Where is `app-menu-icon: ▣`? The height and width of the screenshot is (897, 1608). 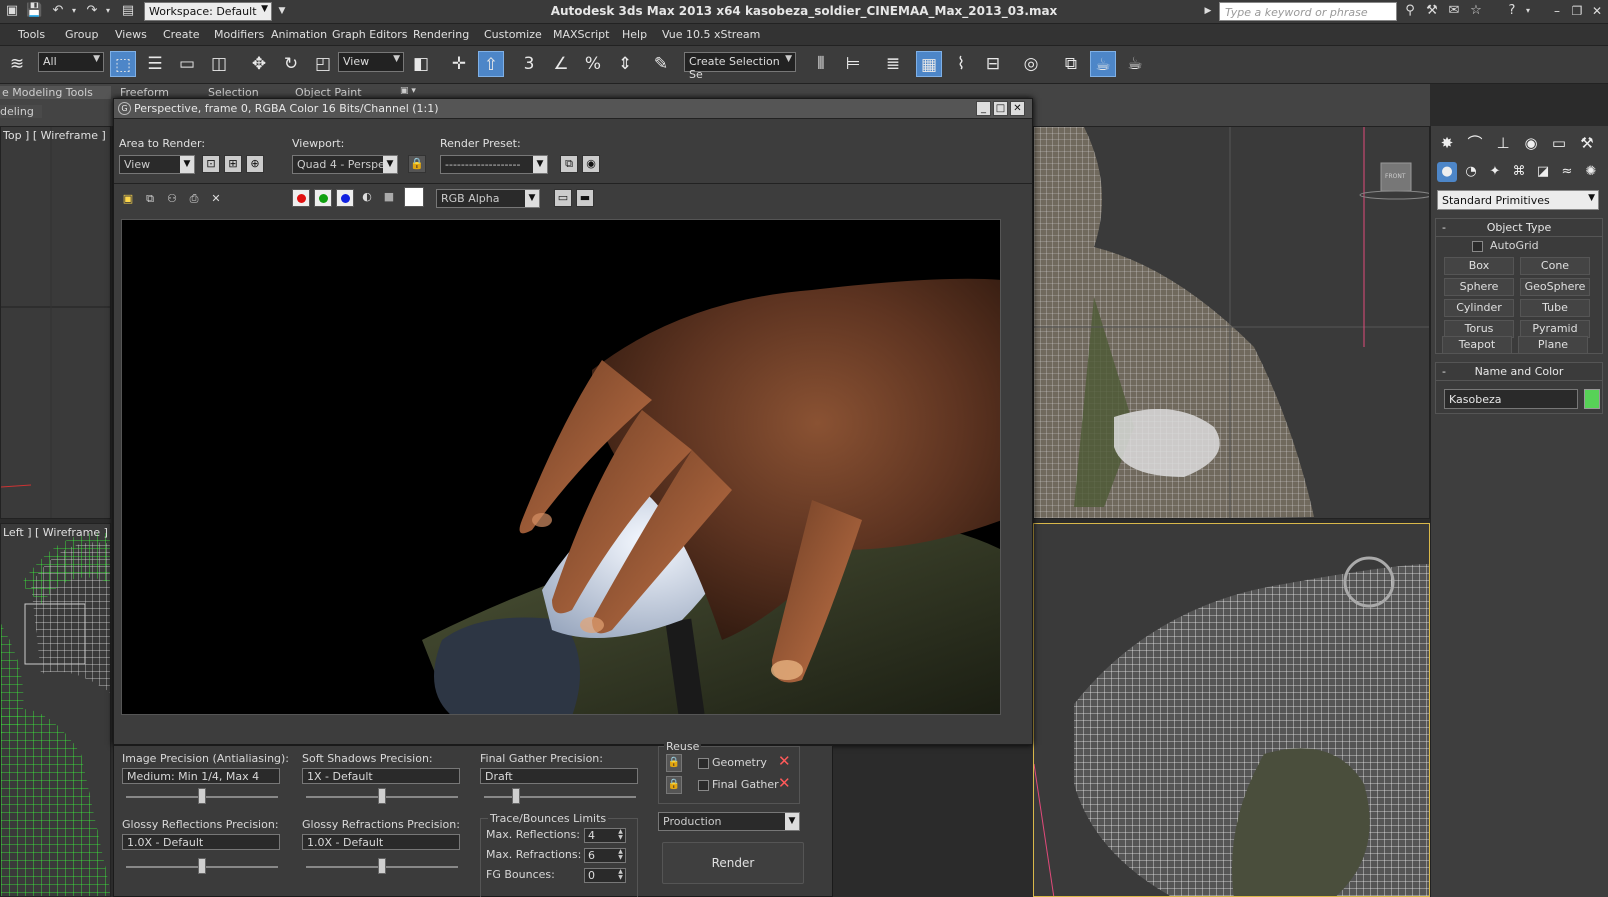
app-menu-icon: ▣ is located at coordinates (12, 11).